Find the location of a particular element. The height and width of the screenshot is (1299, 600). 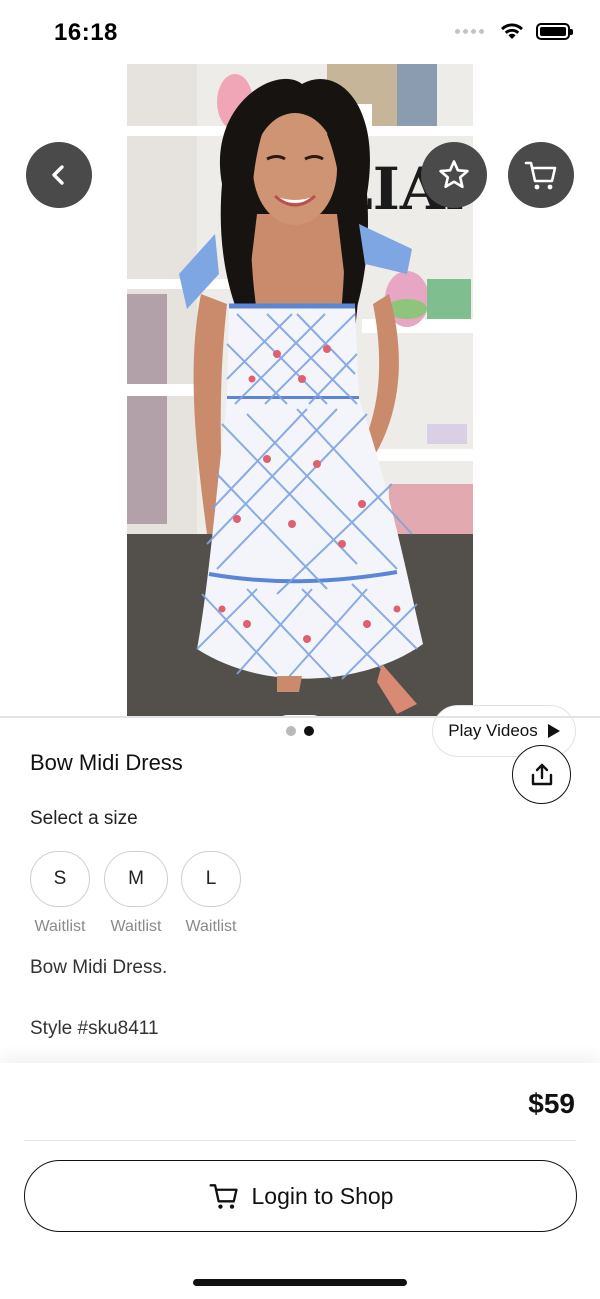

pager-dot-active is located at coordinates (309, 731).